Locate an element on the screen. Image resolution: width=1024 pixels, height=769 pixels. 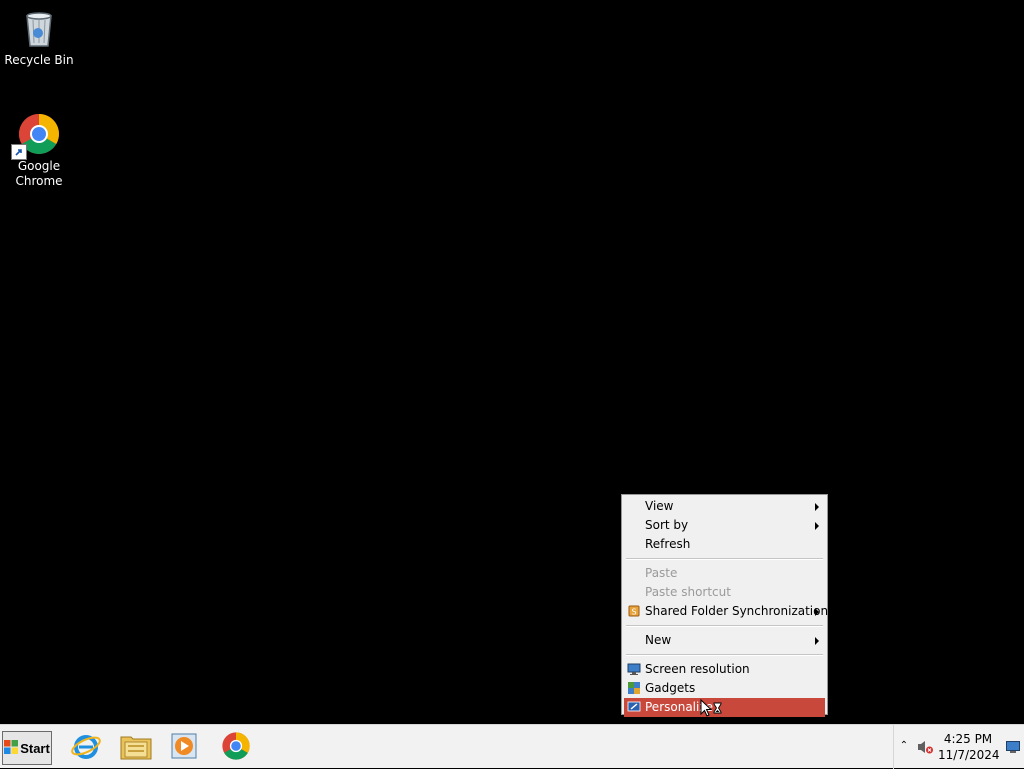
start-button: Start is located at coordinates (27, 748).